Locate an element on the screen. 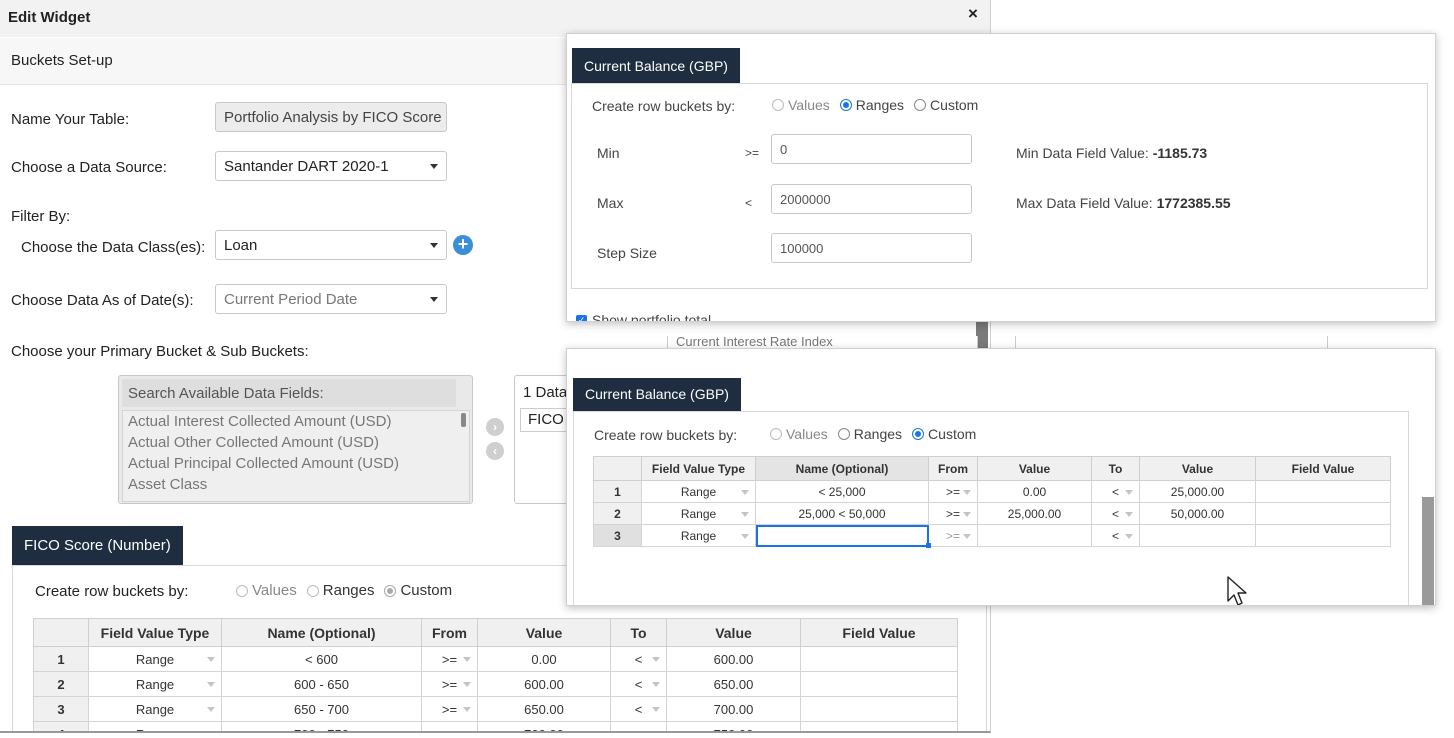  from-value-cell: 650.00 is located at coordinates (544, 709).